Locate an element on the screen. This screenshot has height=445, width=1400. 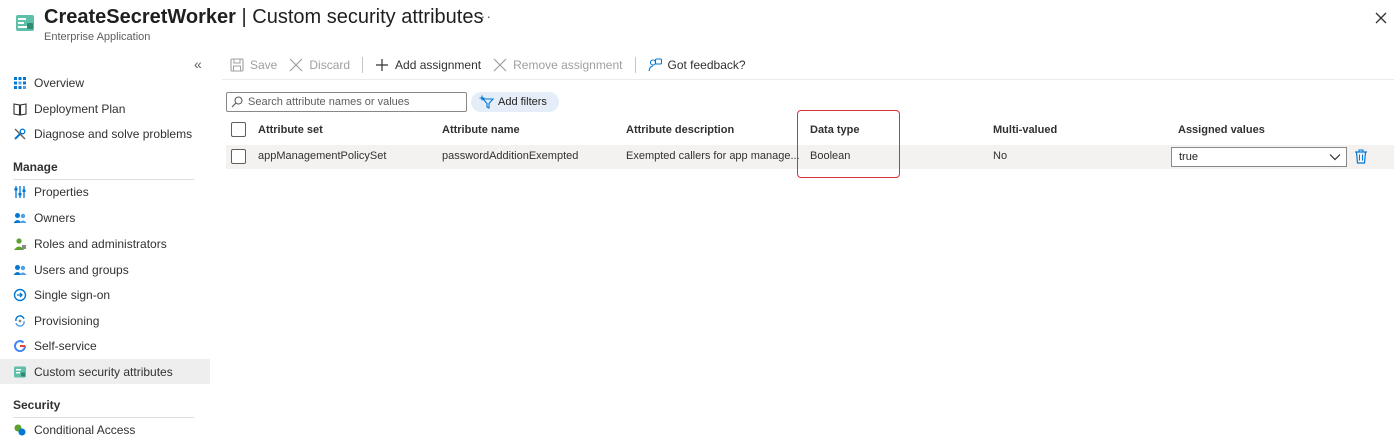
sidebar-item-properties: Properties is located at coordinates (105, 191).